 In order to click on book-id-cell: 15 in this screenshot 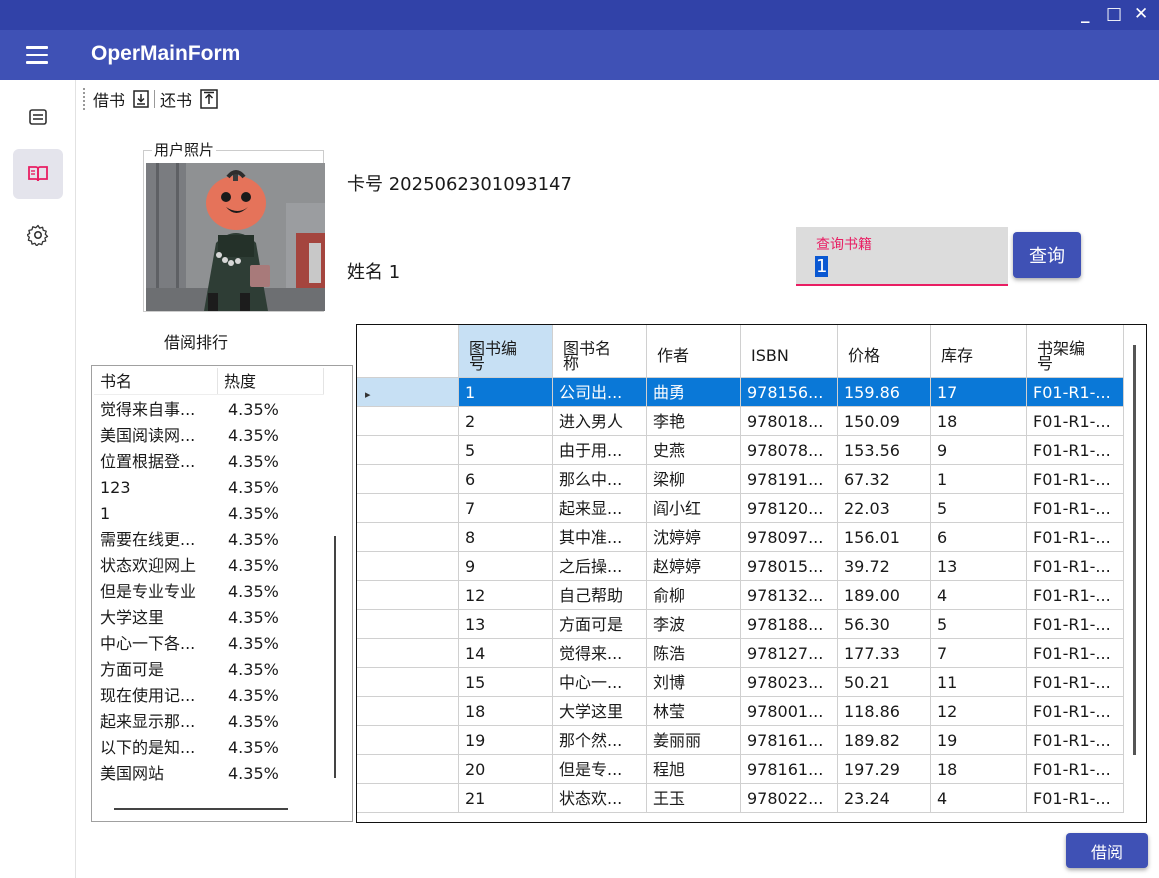, I will do `click(506, 682)`.